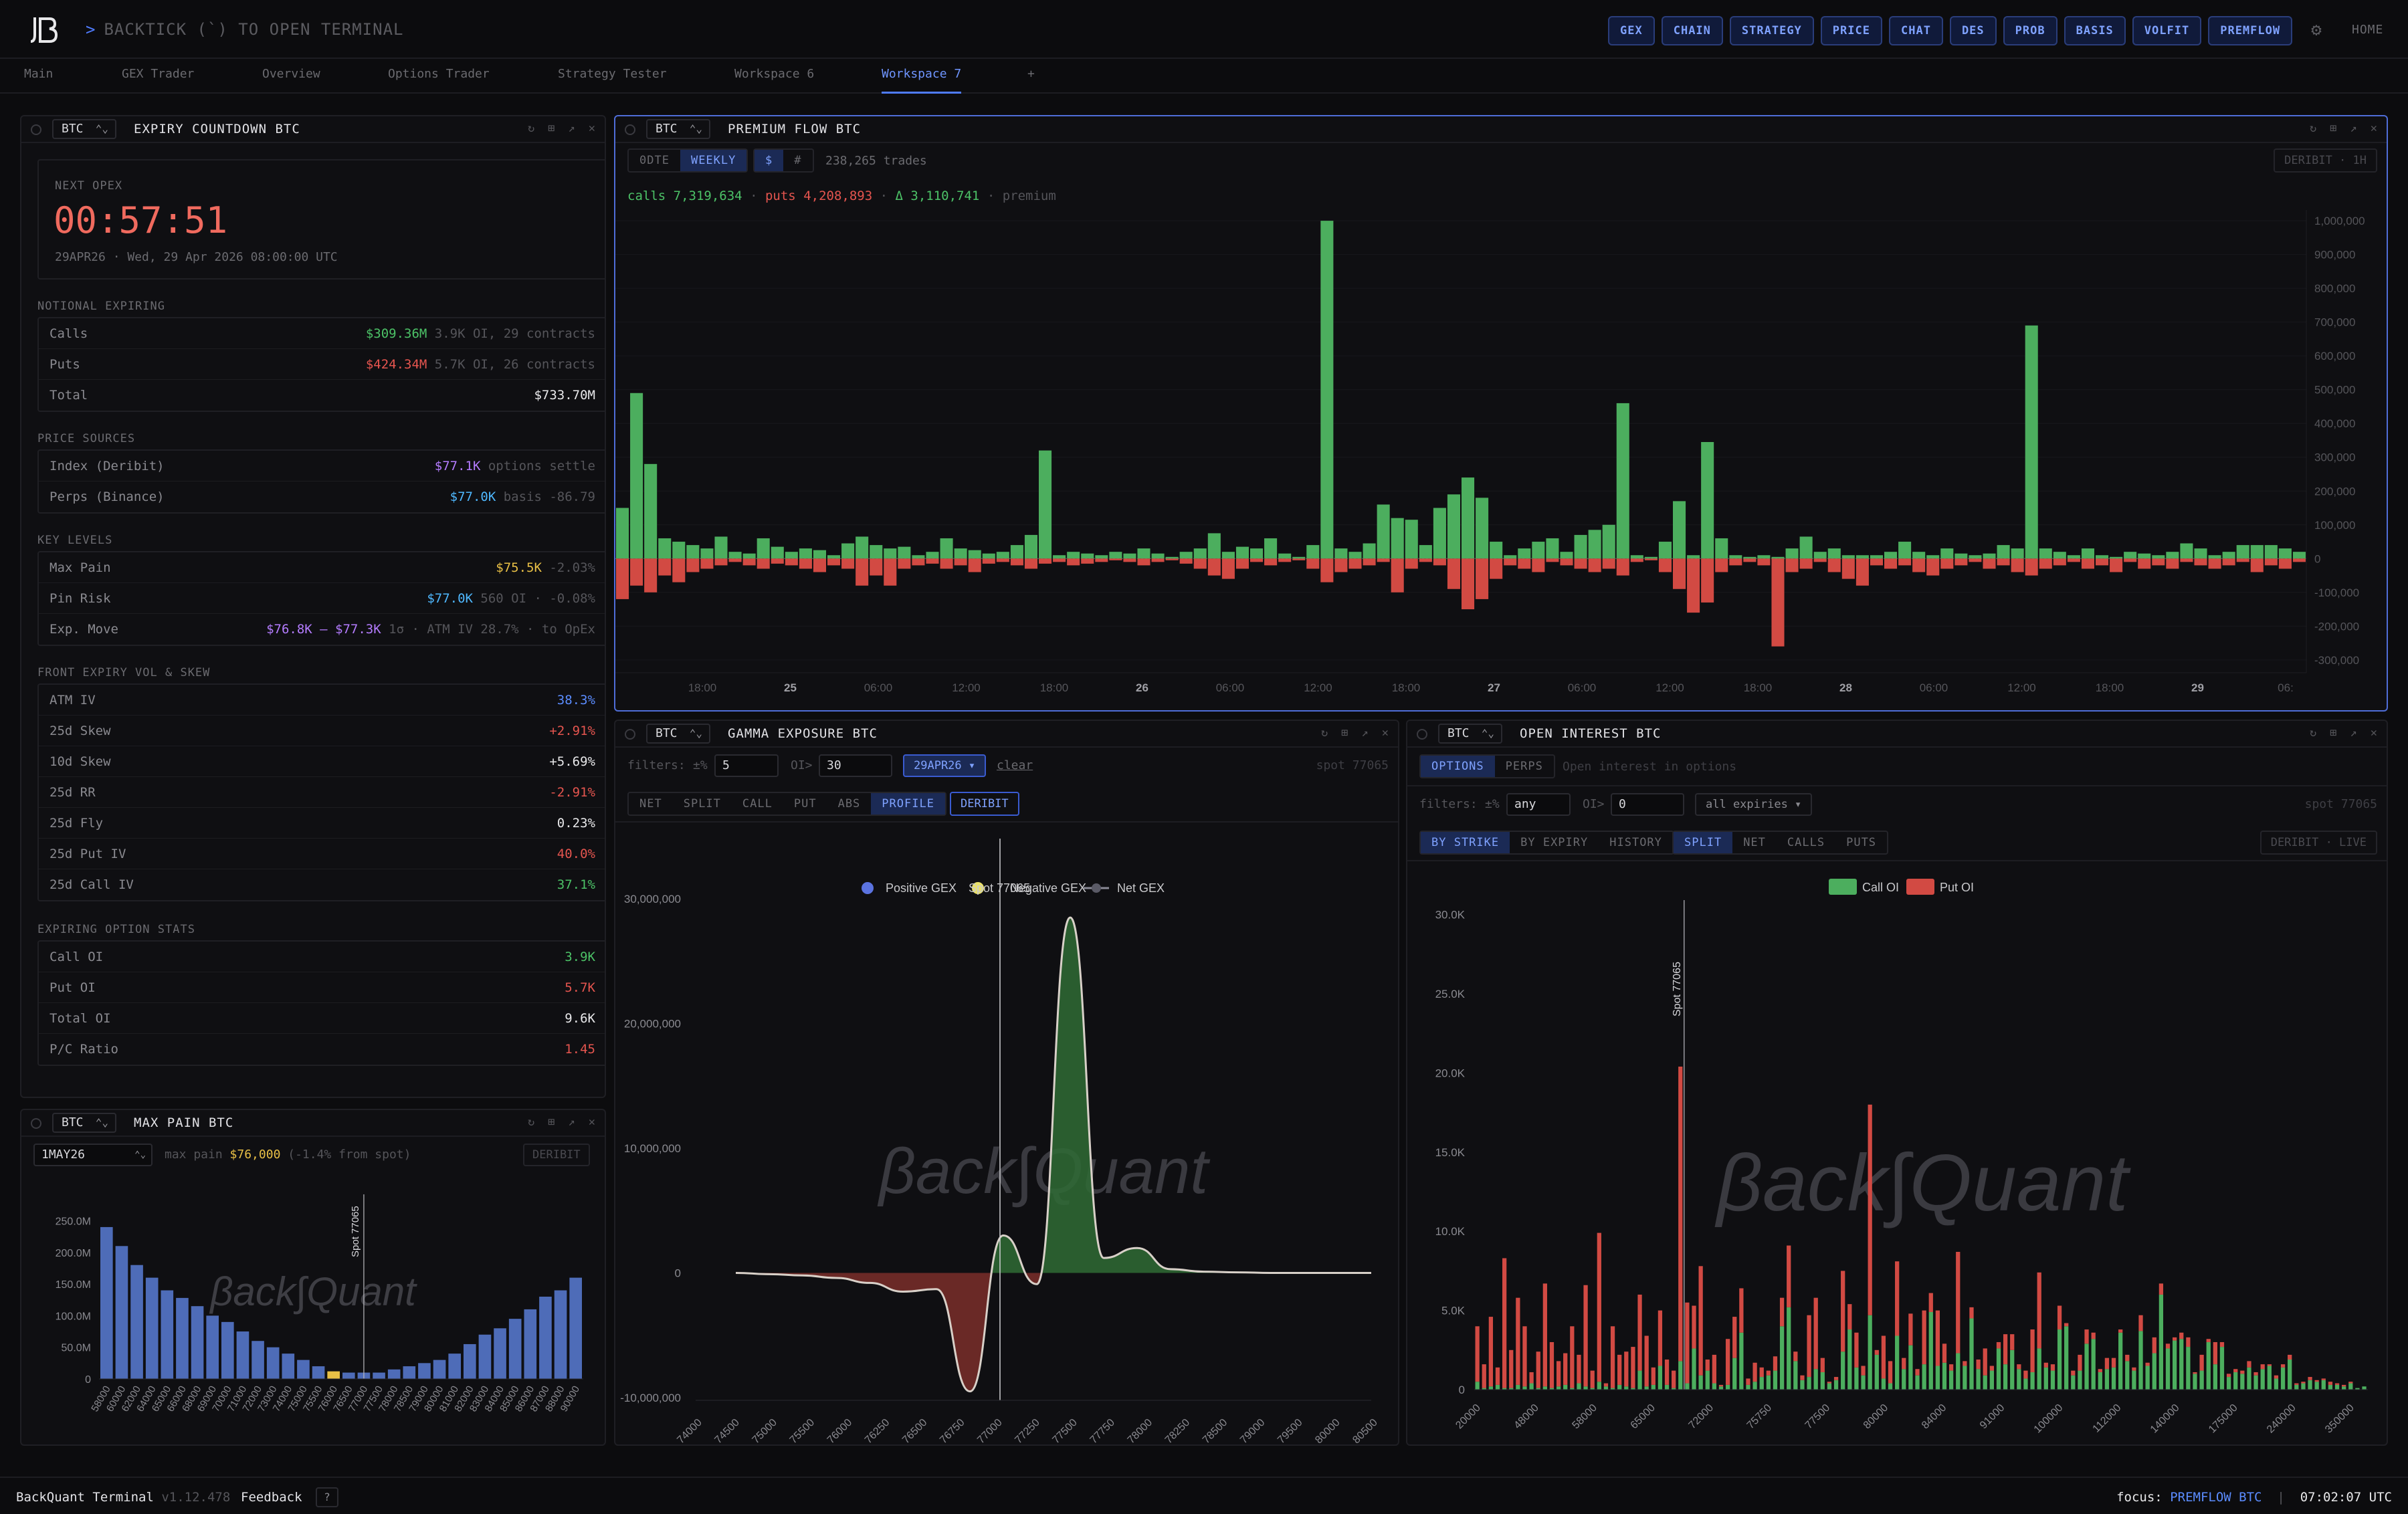  I want to click on gex-call-button: CALL, so click(757, 804).